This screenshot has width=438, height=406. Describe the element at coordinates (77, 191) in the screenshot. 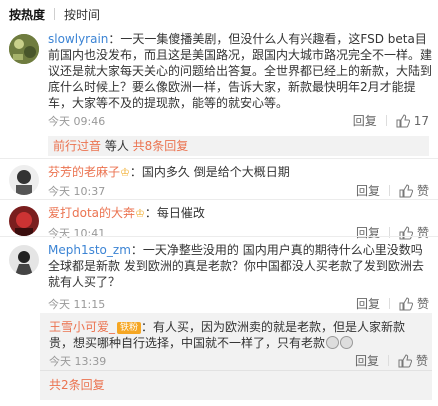

I see `comment-time: 今天 10:37` at that location.